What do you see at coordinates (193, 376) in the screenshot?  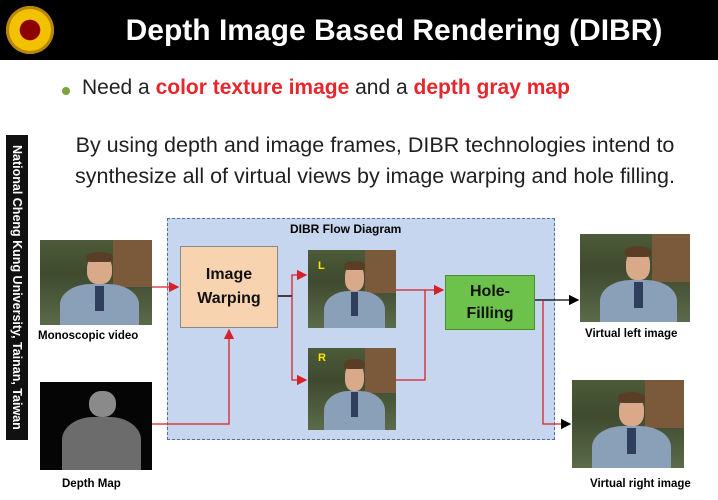 I see `arrow-depth-to-warp` at bounding box center [193, 376].